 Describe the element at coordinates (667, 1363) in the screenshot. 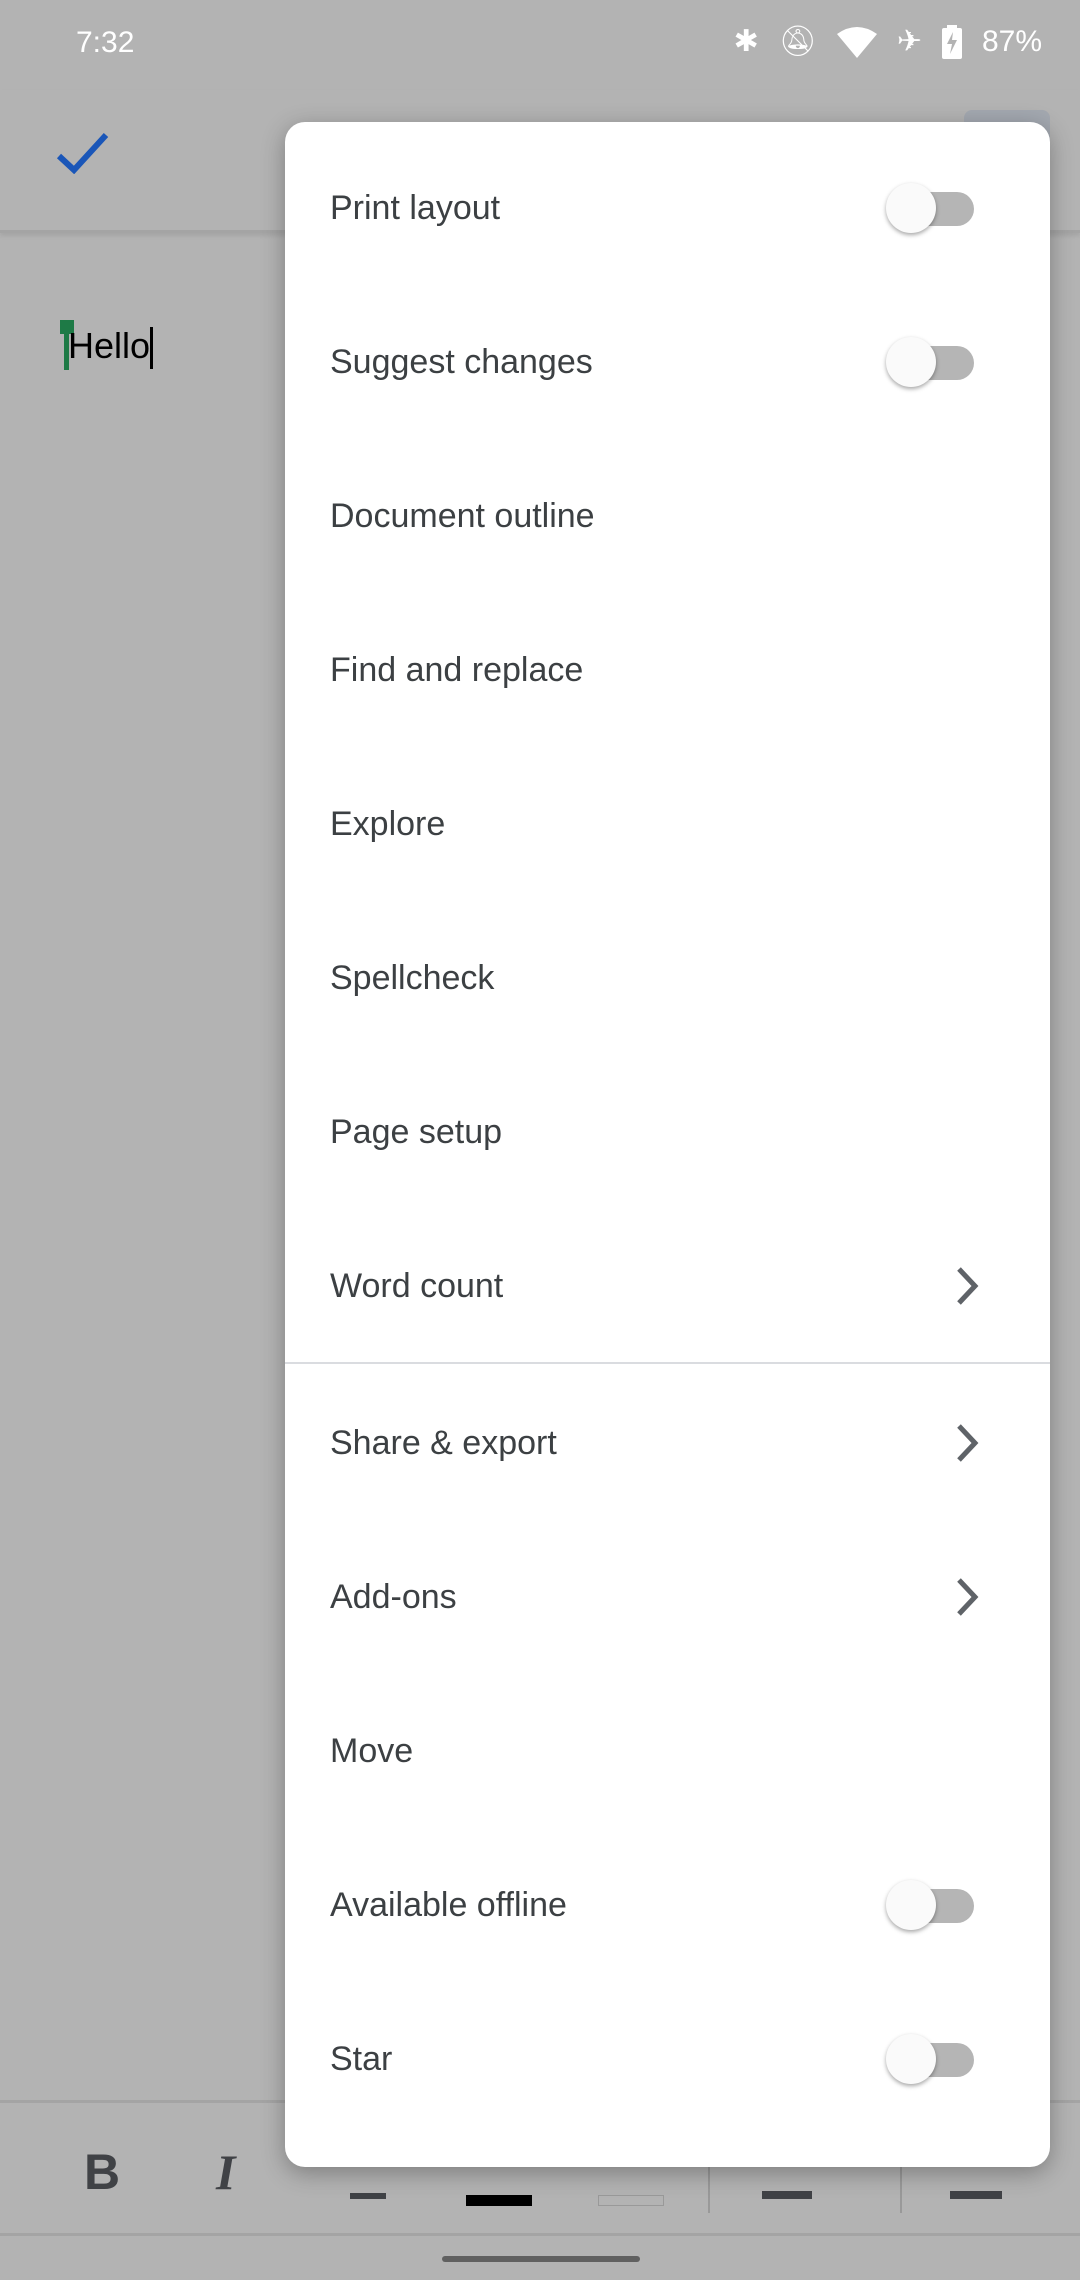

I see `menu-divider` at that location.